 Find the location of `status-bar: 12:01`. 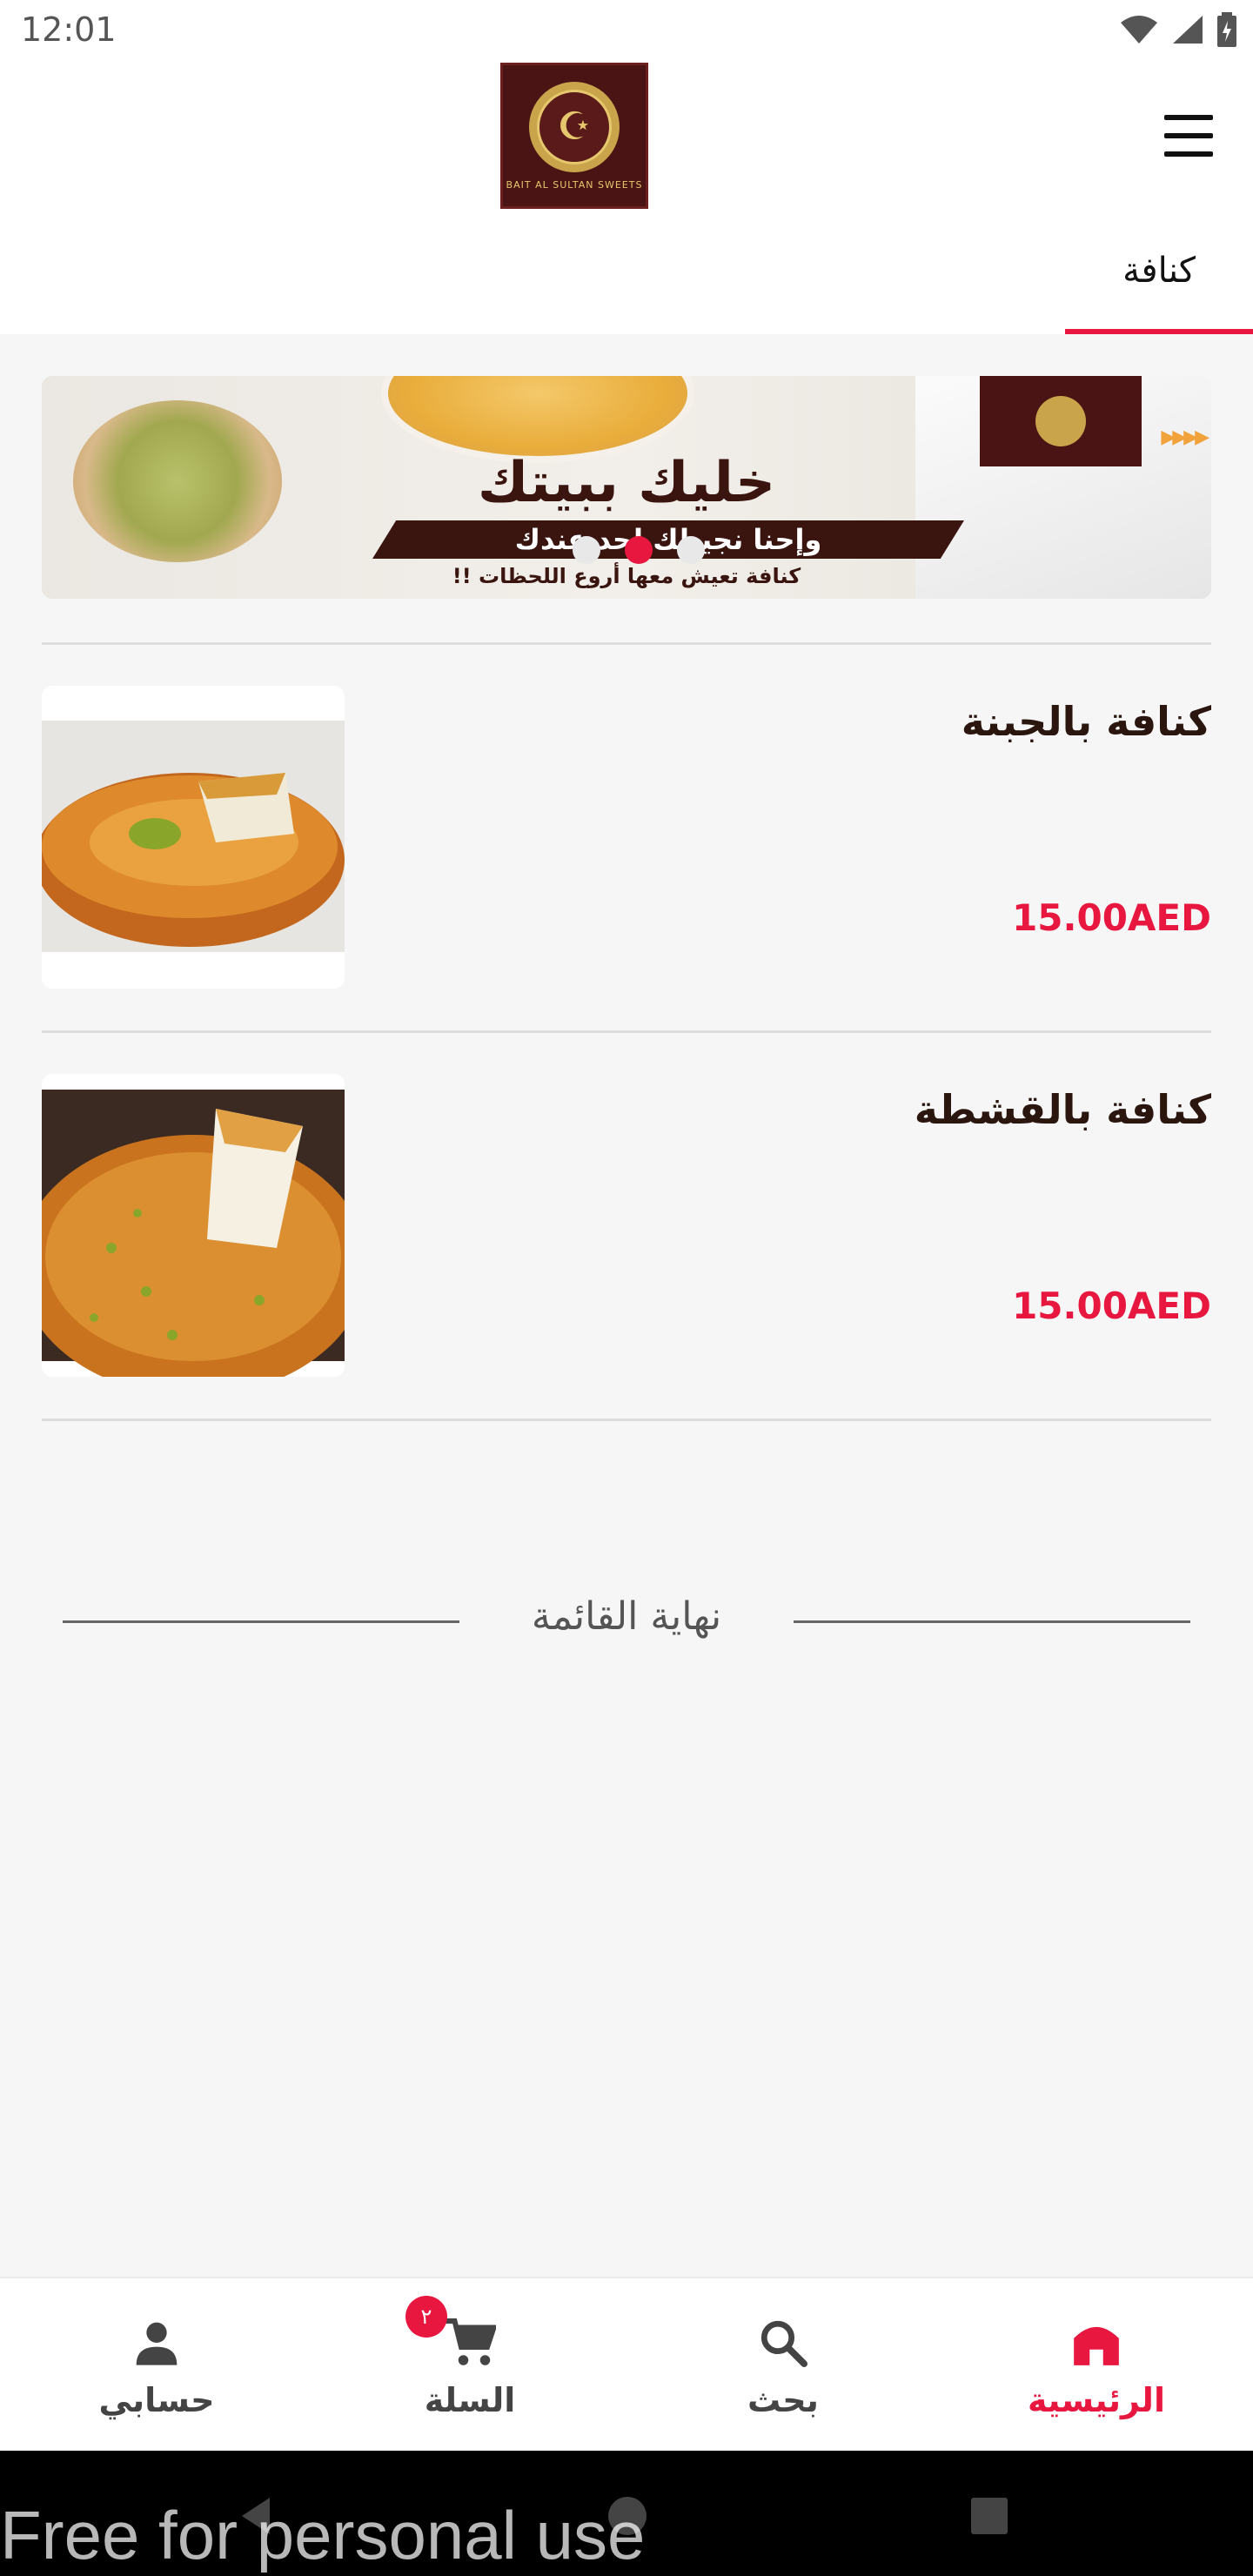

status-bar: 12:01 is located at coordinates (626, 32).